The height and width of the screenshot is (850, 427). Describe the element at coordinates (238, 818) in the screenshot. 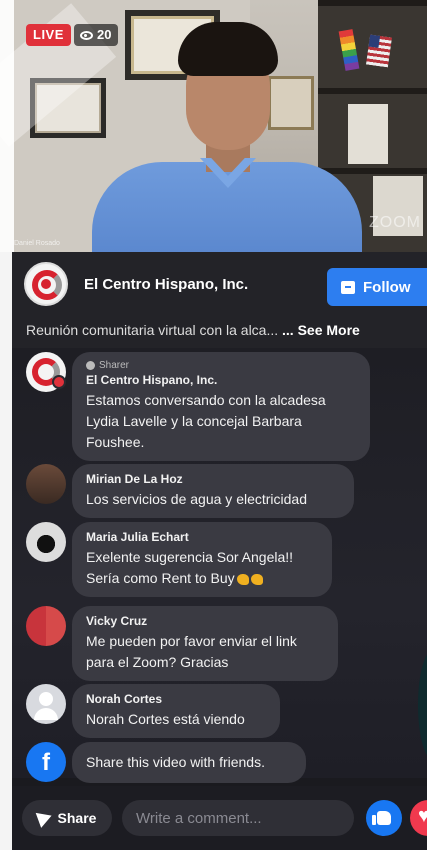

I see `comment-input` at that location.